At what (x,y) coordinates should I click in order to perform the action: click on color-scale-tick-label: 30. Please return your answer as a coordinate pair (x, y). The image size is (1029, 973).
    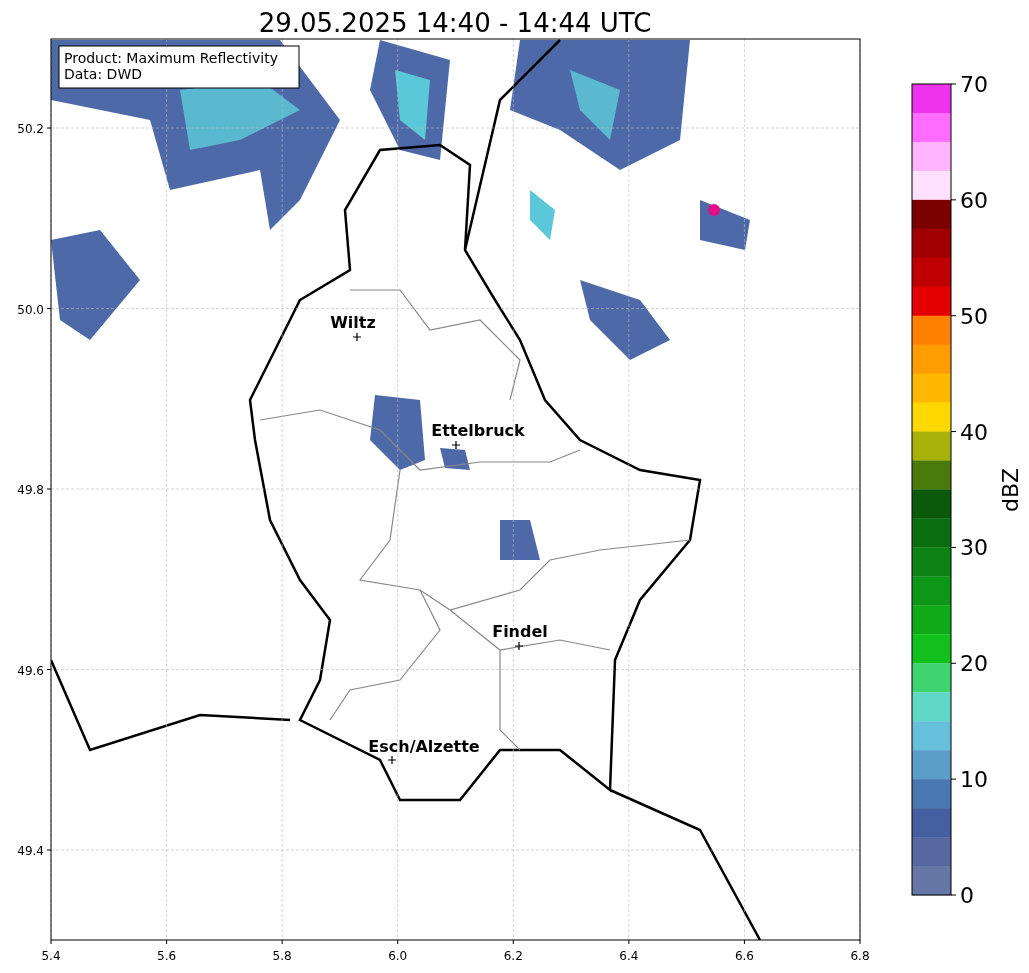
    Looking at the image, I should click on (974, 548).